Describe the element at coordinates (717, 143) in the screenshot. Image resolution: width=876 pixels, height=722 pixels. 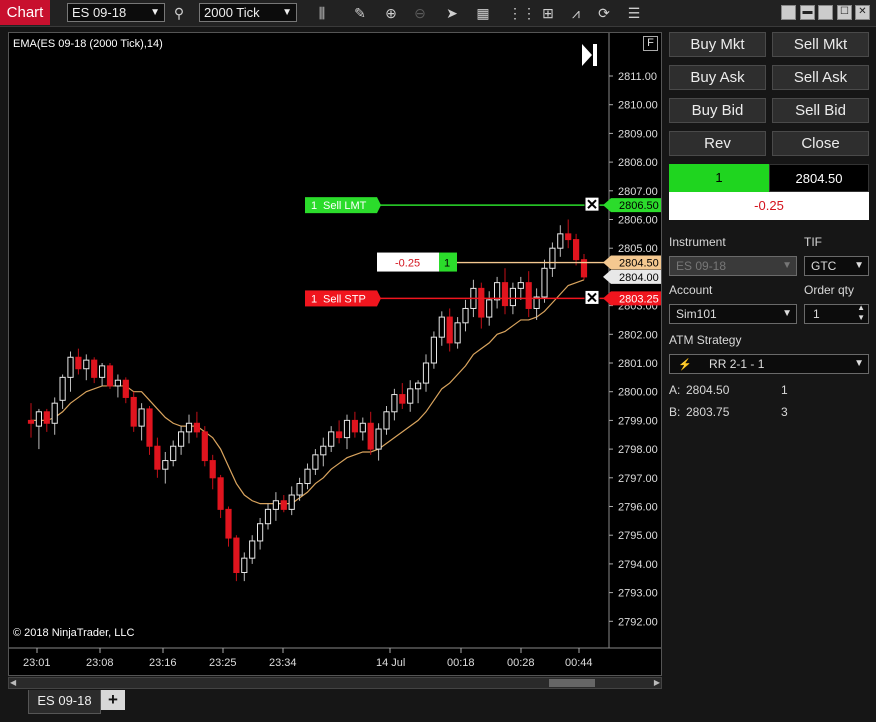
I see `rev-button: Rev` at that location.